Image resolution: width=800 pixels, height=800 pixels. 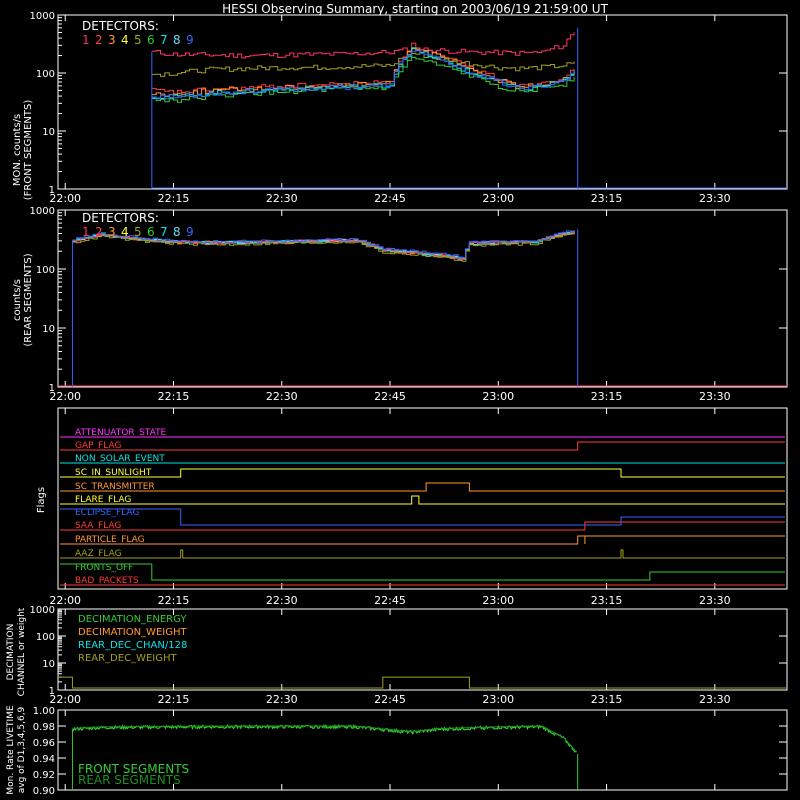 I want to click on flags-x-tick-label: 23:00, so click(x=498, y=600).